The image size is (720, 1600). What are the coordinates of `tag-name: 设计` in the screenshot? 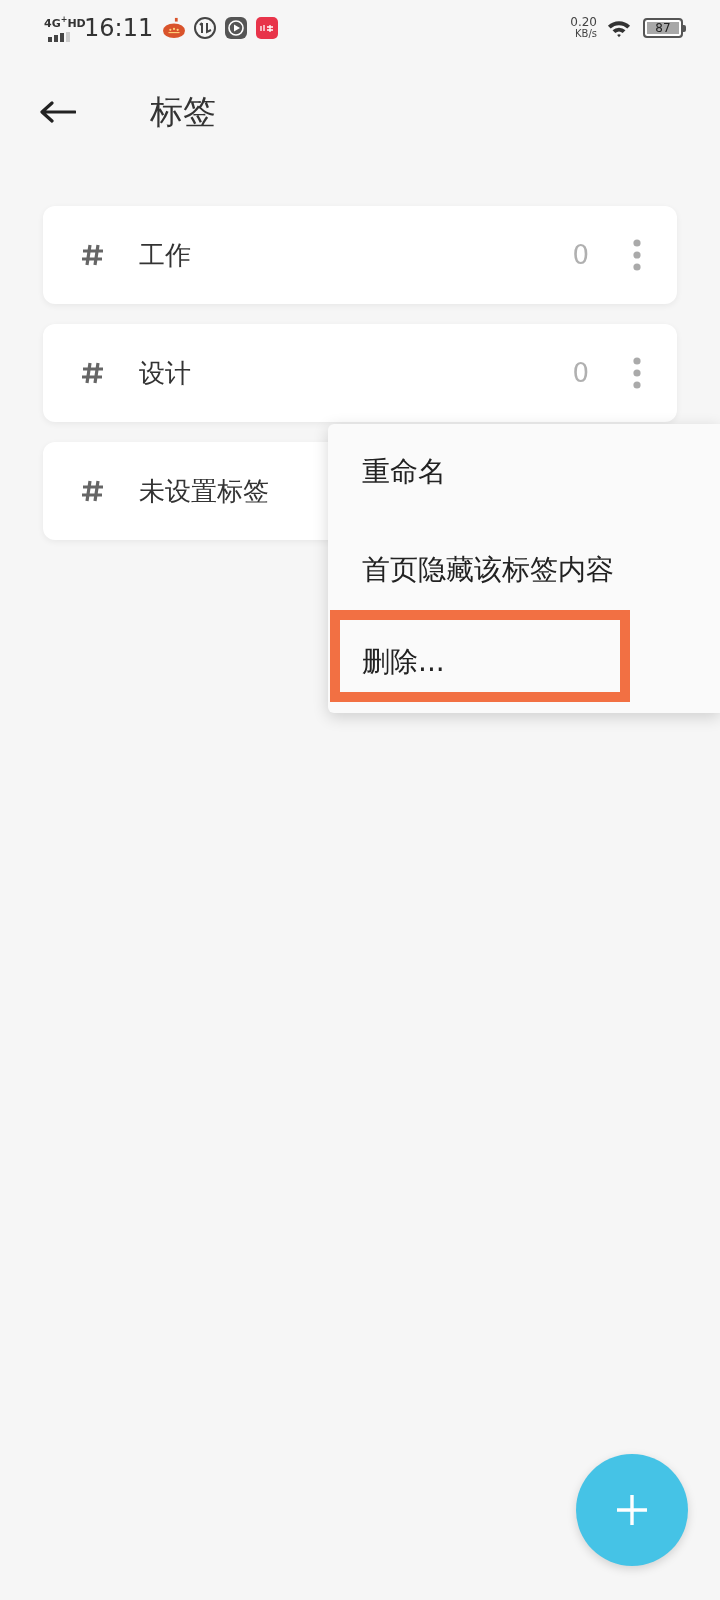 It's located at (165, 373).